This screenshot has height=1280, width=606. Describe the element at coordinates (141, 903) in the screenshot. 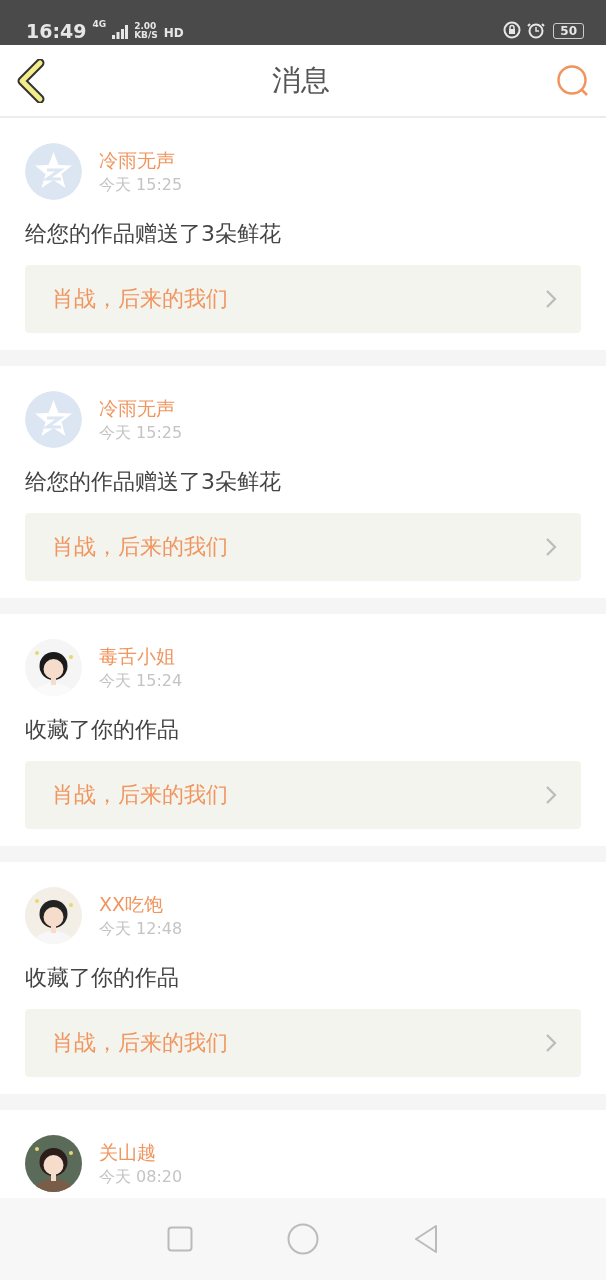

I see `user-name: XX吃饱` at that location.